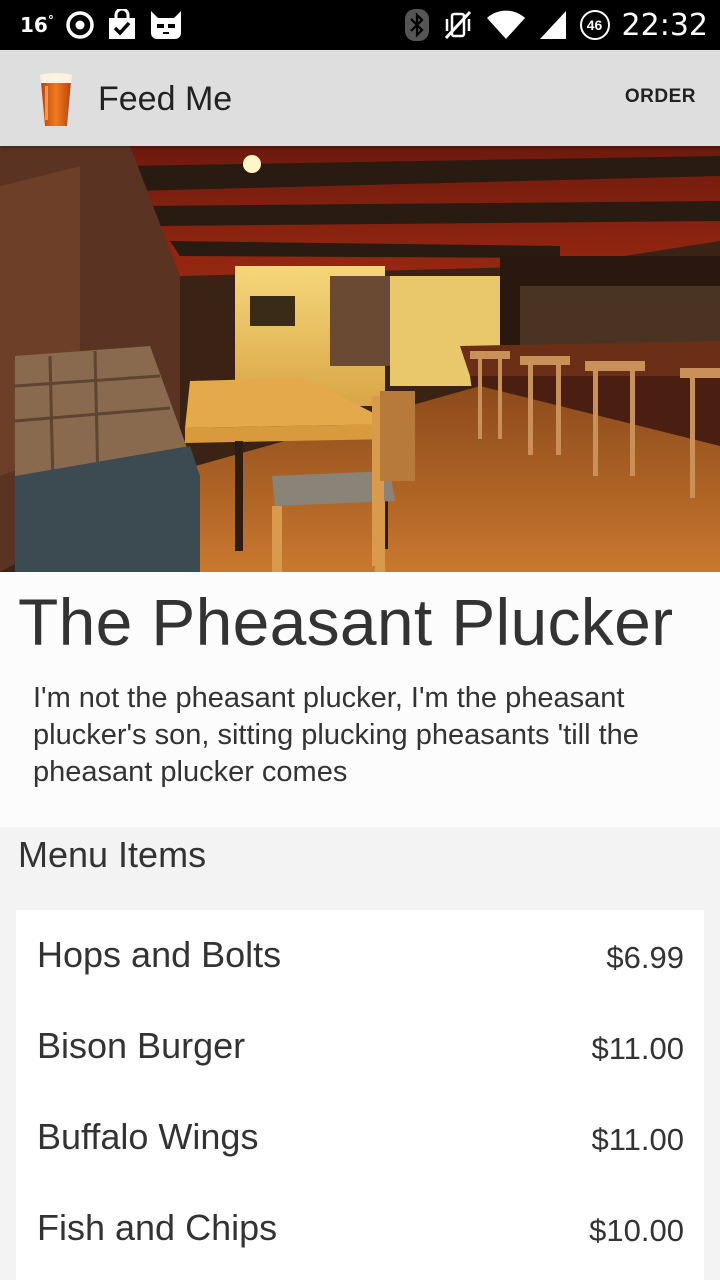 Image resolution: width=720 pixels, height=1280 pixels. Describe the element at coordinates (165, 25) in the screenshot. I see `cat-mod-icon` at that location.